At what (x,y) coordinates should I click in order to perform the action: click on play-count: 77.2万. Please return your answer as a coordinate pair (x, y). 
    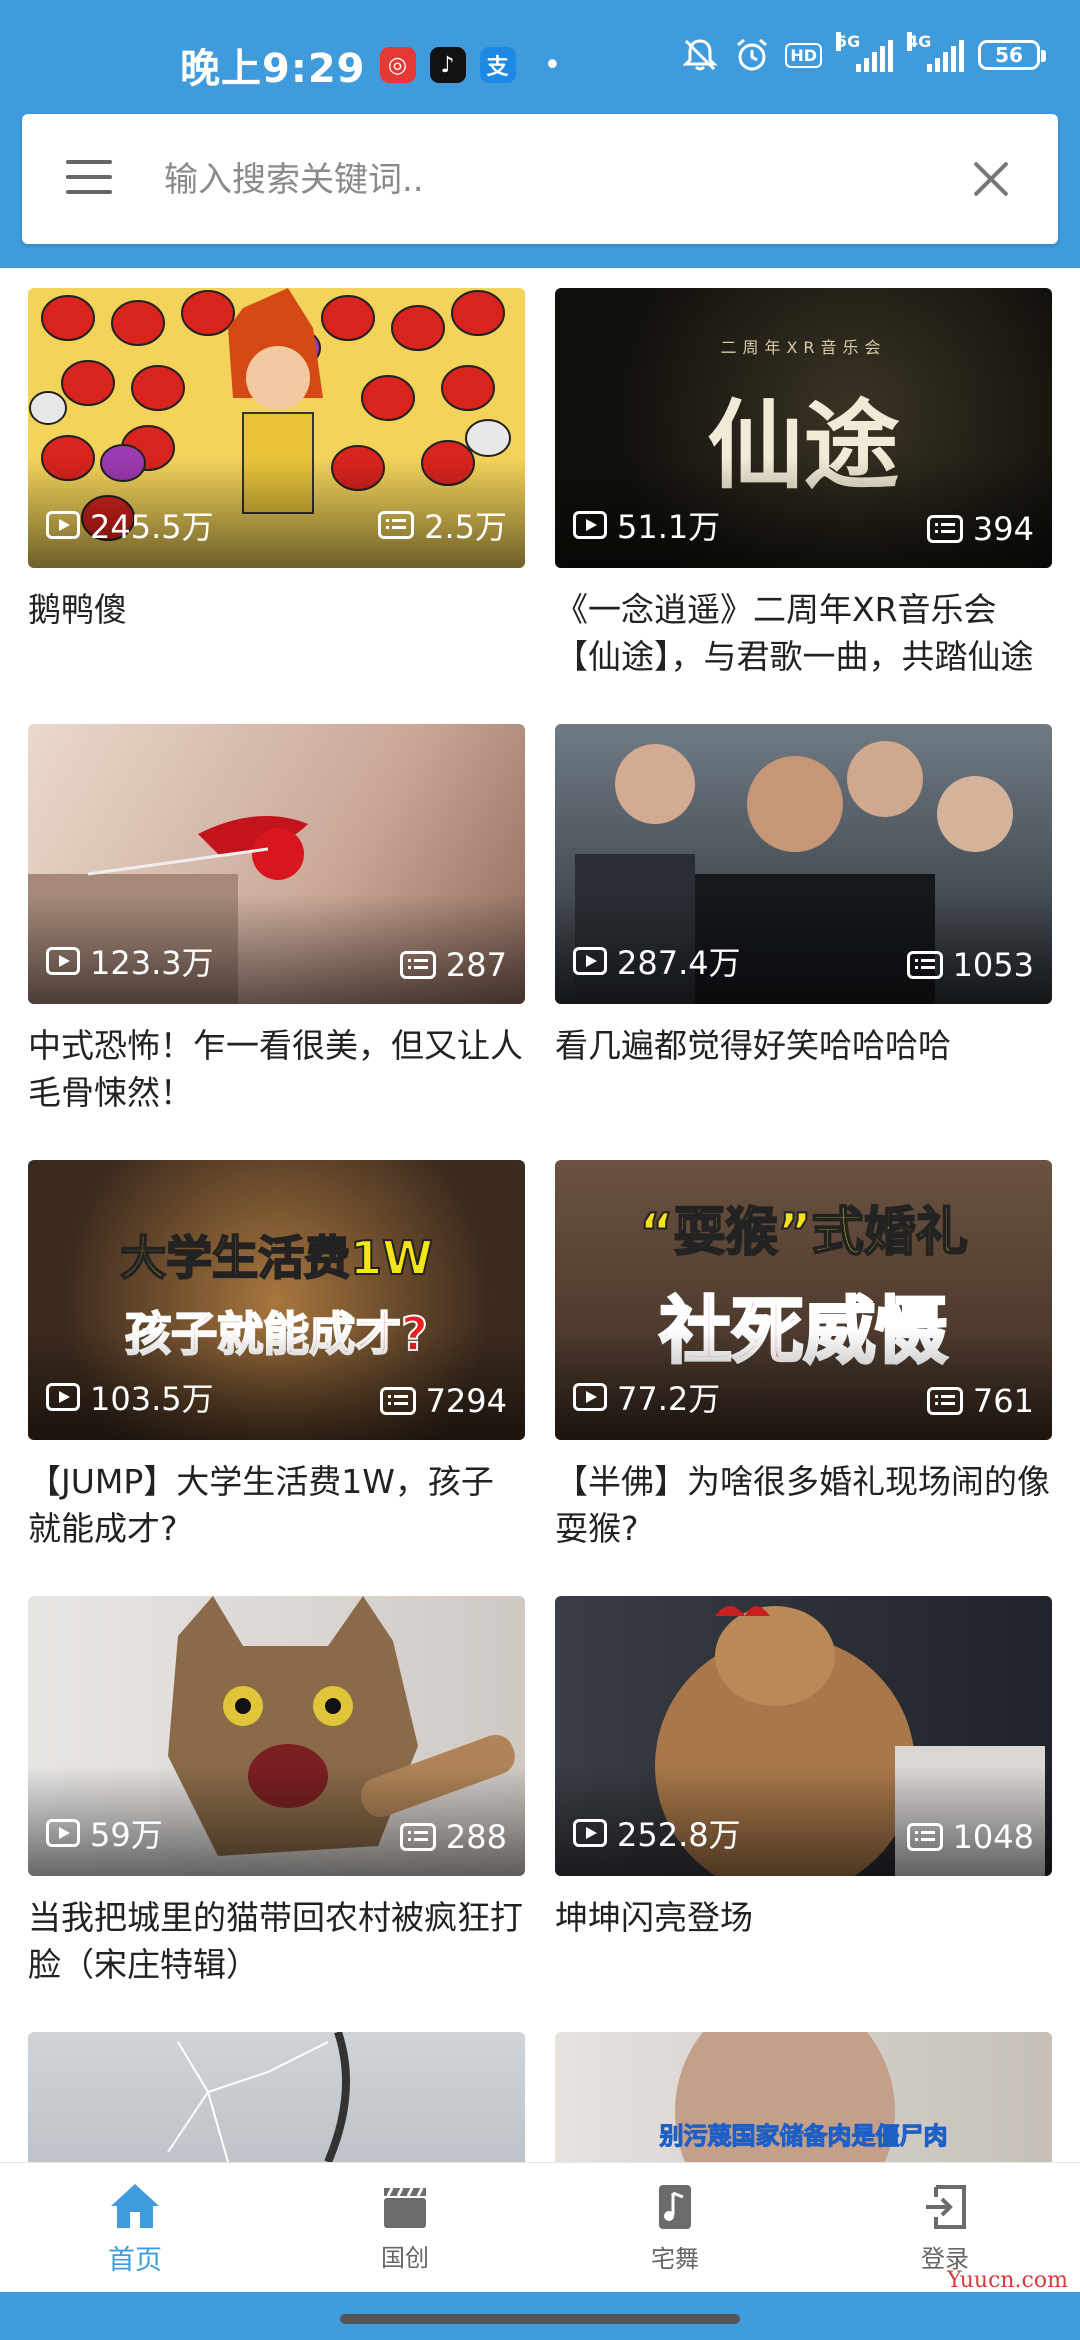
    Looking at the image, I should click on (646, 1397).